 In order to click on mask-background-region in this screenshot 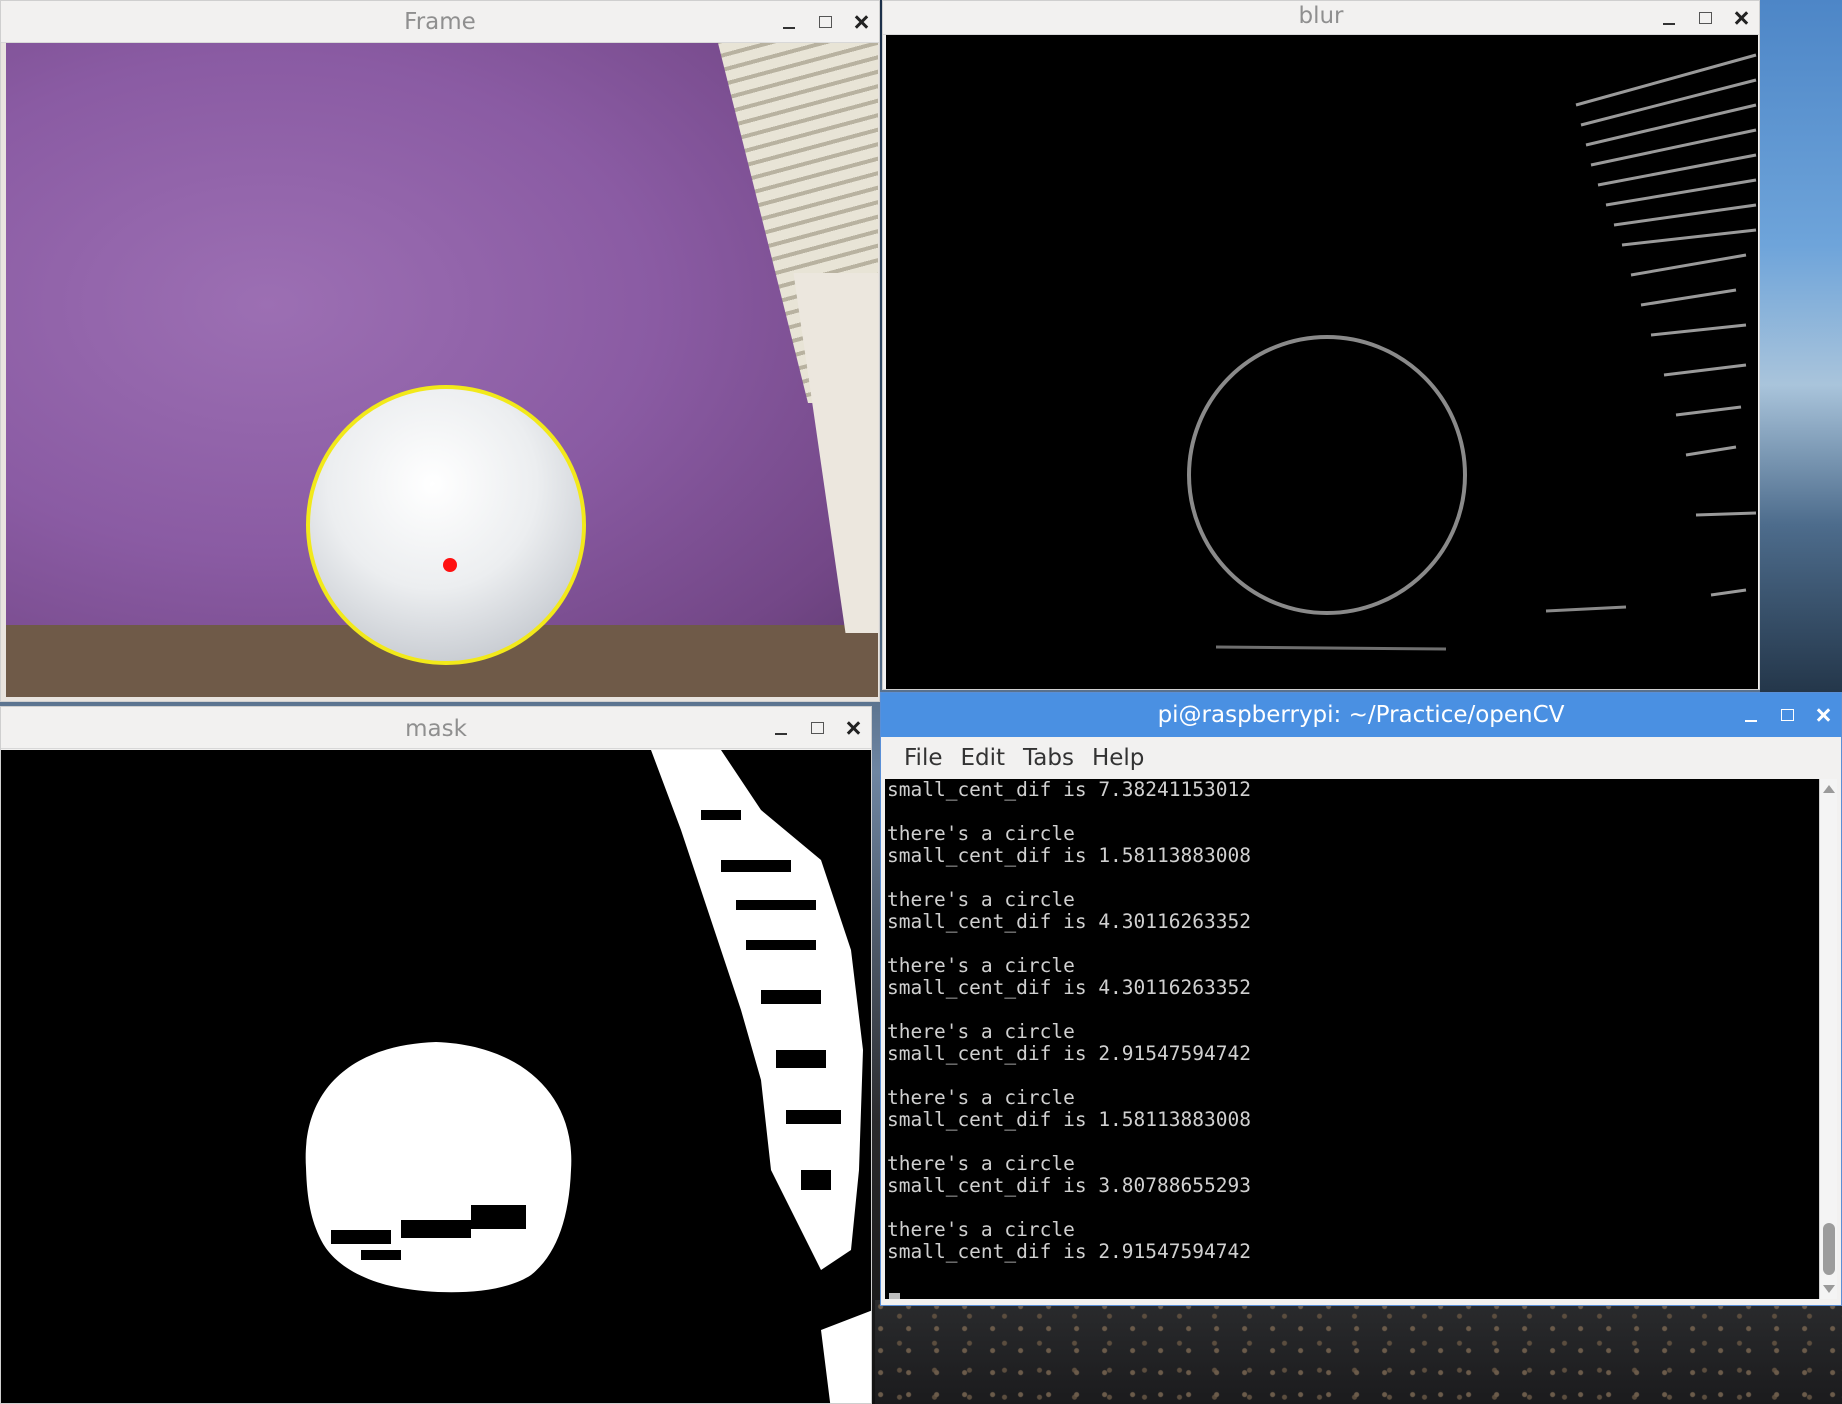, I will do `click(757, 1010)`.